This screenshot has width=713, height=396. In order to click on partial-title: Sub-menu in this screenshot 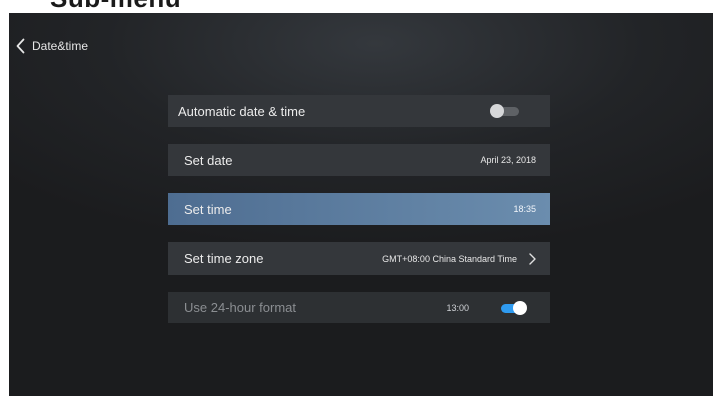, I will do `click(115, 4)`.